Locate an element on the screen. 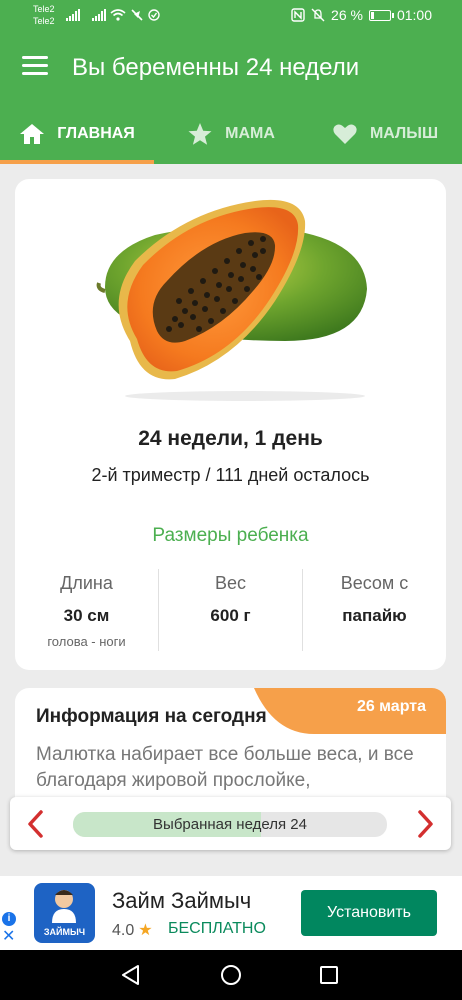 This screenshot has width=462, height=1000. home-nav-icon is located at coordinates (231, 975).